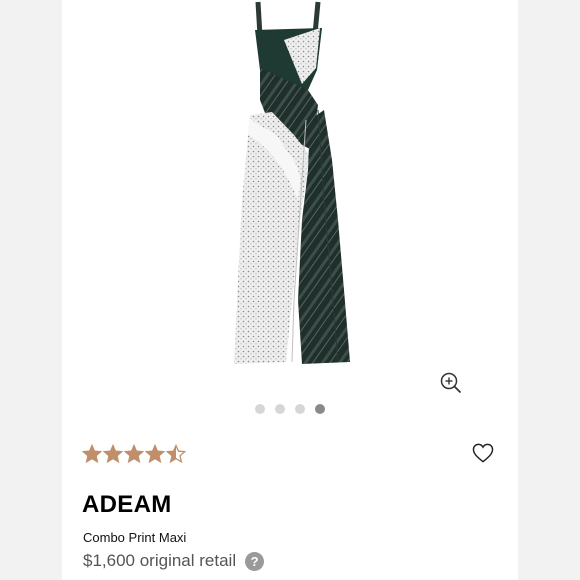 This screenshot has width=580, height=580. I want to click on image-pagination, so click(290, 409).